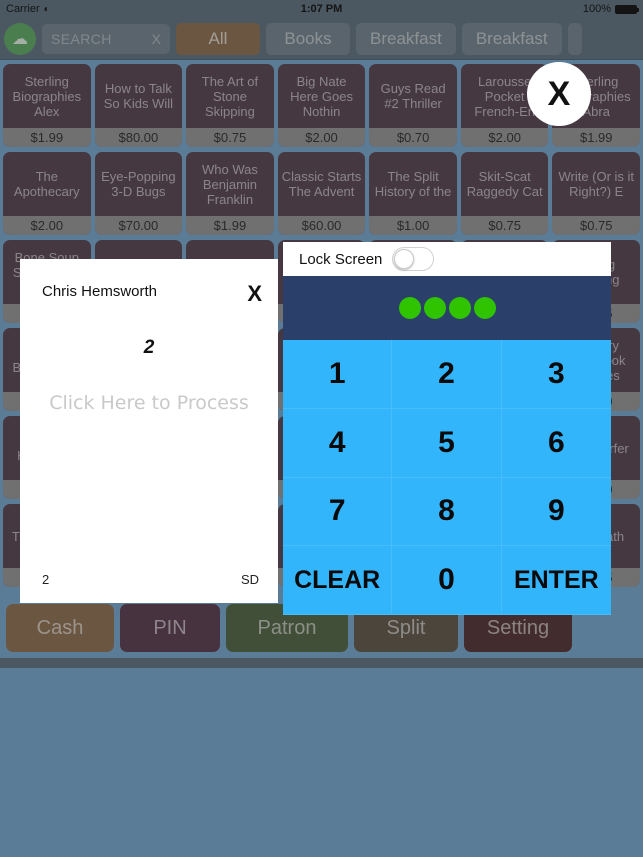 This screenshot has height=857, width=643. What do you see at coordinates (287, 627) in the screenshot?
I see `action-label: Patron` at bounding box center [287, 627].